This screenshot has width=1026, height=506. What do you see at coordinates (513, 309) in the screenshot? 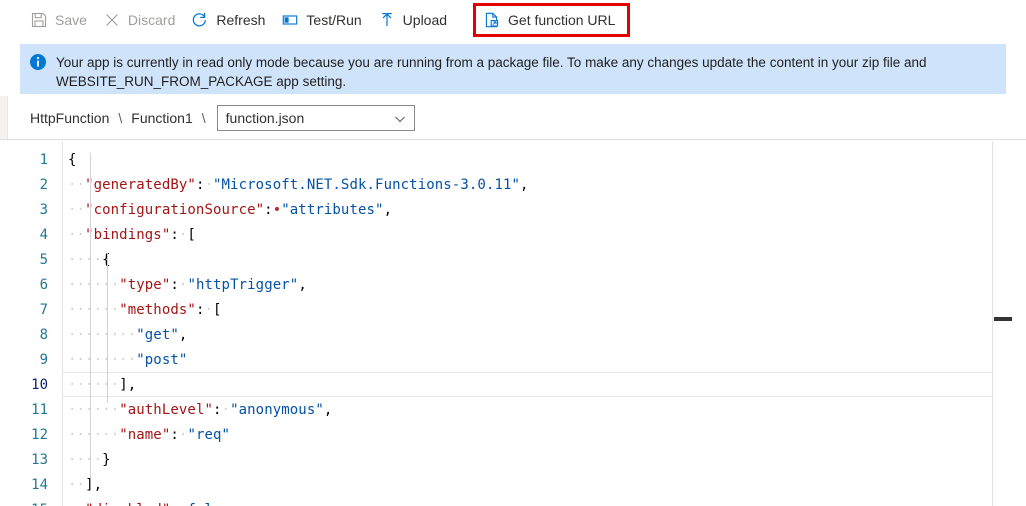
I see `code-line: 7 ······"methods":·[` at bounding box center [513, 309].